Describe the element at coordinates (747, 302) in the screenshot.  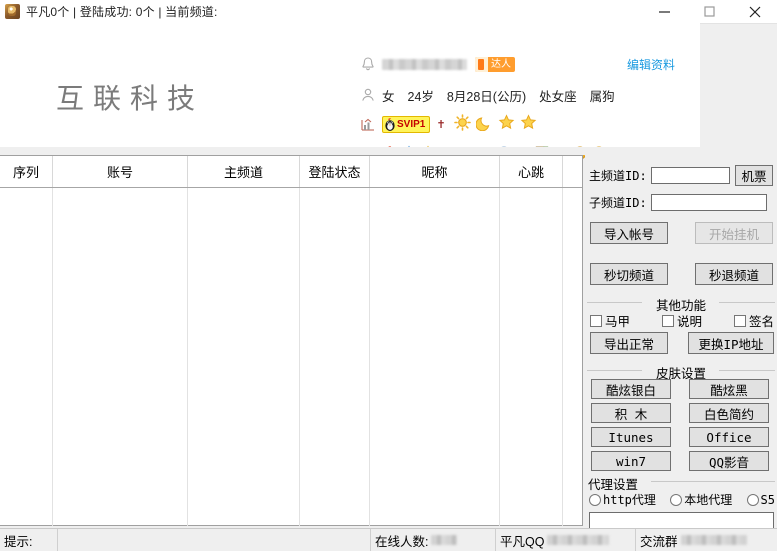
I see `group-rule-right` at that location.